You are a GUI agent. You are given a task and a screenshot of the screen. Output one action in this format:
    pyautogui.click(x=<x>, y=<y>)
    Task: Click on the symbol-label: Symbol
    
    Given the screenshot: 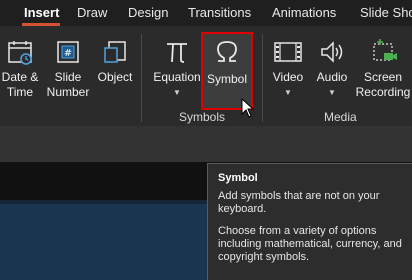 What is the action you would take?
    pyautogui.click(x=226, y=79)
    